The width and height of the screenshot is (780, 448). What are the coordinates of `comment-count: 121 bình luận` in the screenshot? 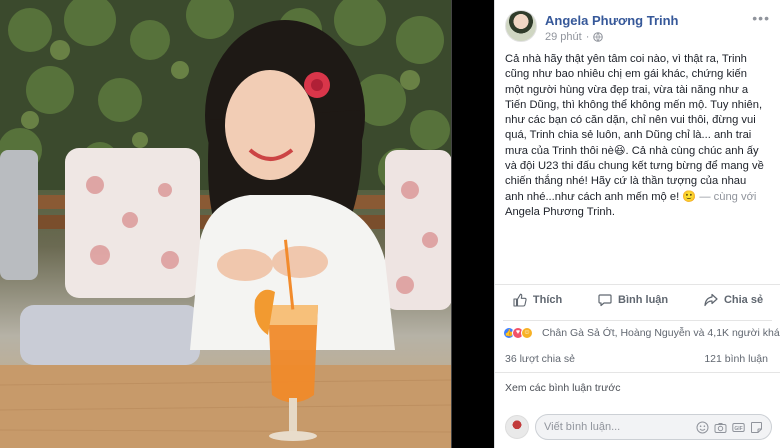 It's located at (736, 359).